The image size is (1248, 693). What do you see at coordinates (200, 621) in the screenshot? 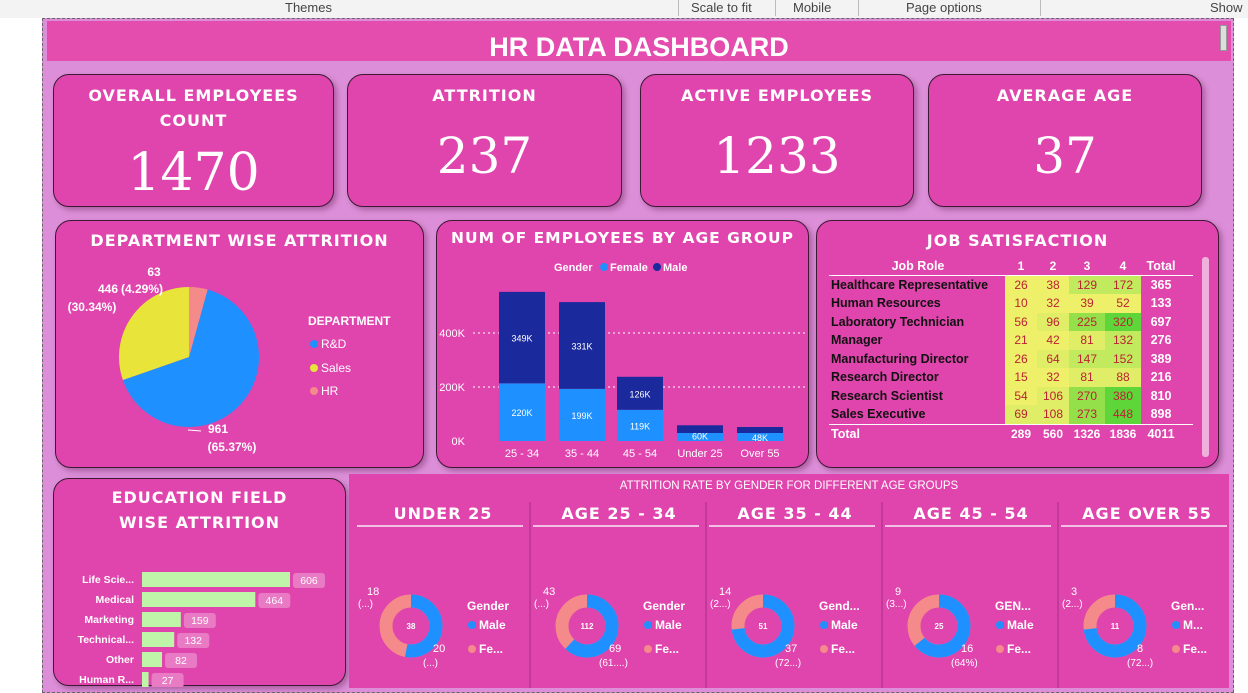
I see `bar-value: 159` at bounding box center [200, 621].